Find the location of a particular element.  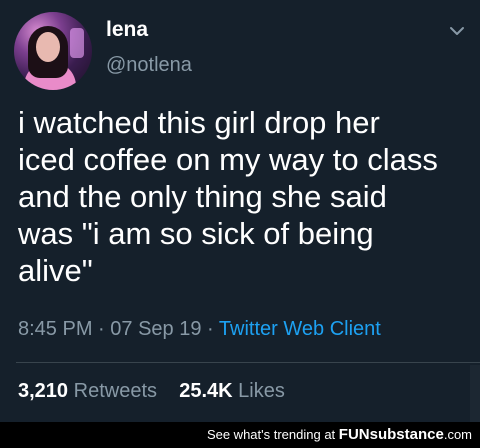

tweet-text-line: iced coffee on my way to class is located at coordinates (228, 159).